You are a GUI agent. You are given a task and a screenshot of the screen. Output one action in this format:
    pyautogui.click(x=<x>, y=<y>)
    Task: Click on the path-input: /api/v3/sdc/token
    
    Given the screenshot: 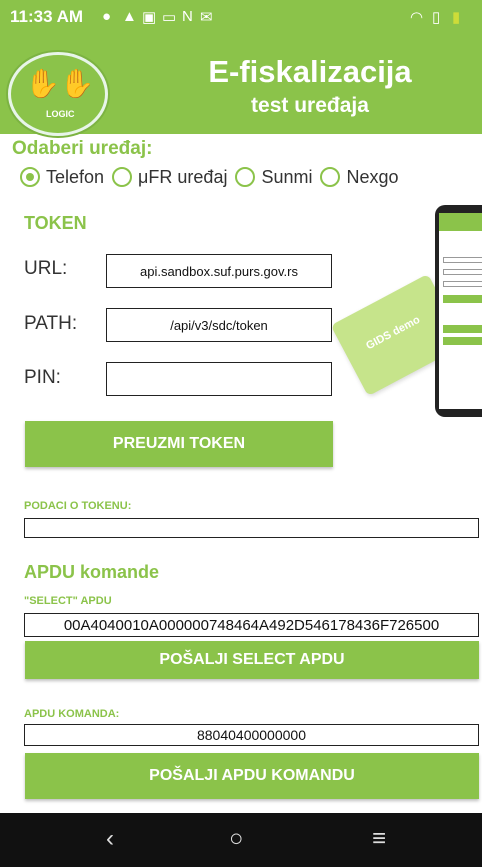 What is the action you would take?
    pyautogui.click(x=219, y=325)
    